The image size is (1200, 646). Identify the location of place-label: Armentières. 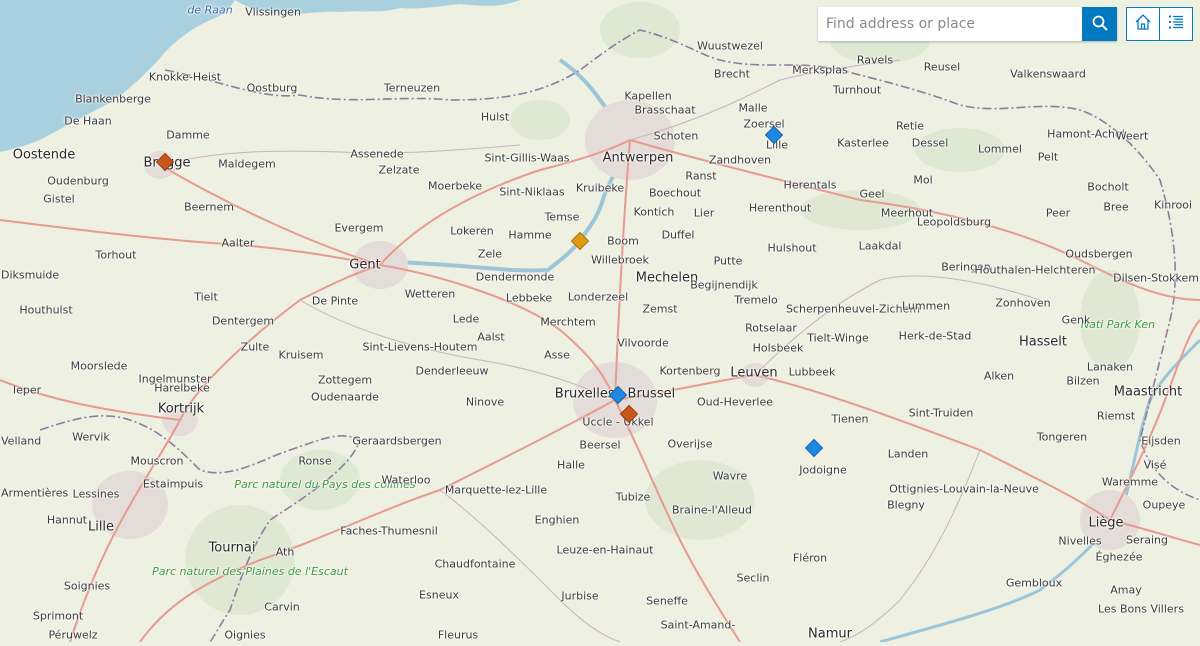
(34, 493).